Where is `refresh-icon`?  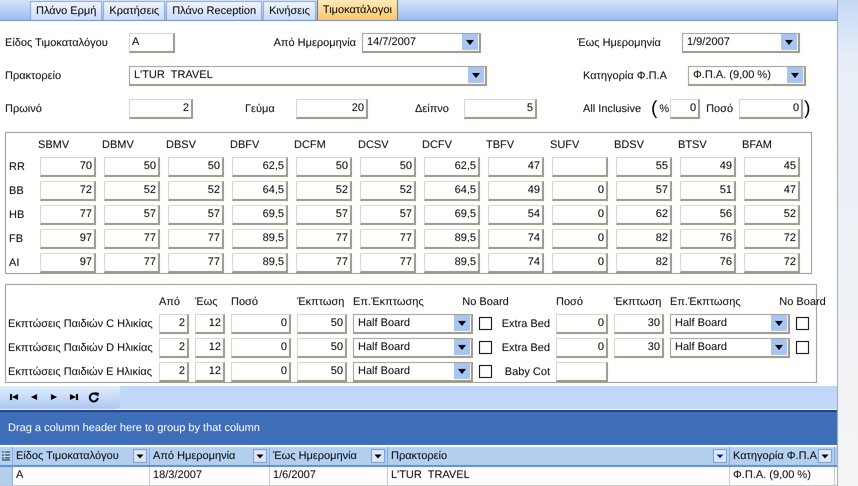
refresh-icon is located at coordinates (94, 397).